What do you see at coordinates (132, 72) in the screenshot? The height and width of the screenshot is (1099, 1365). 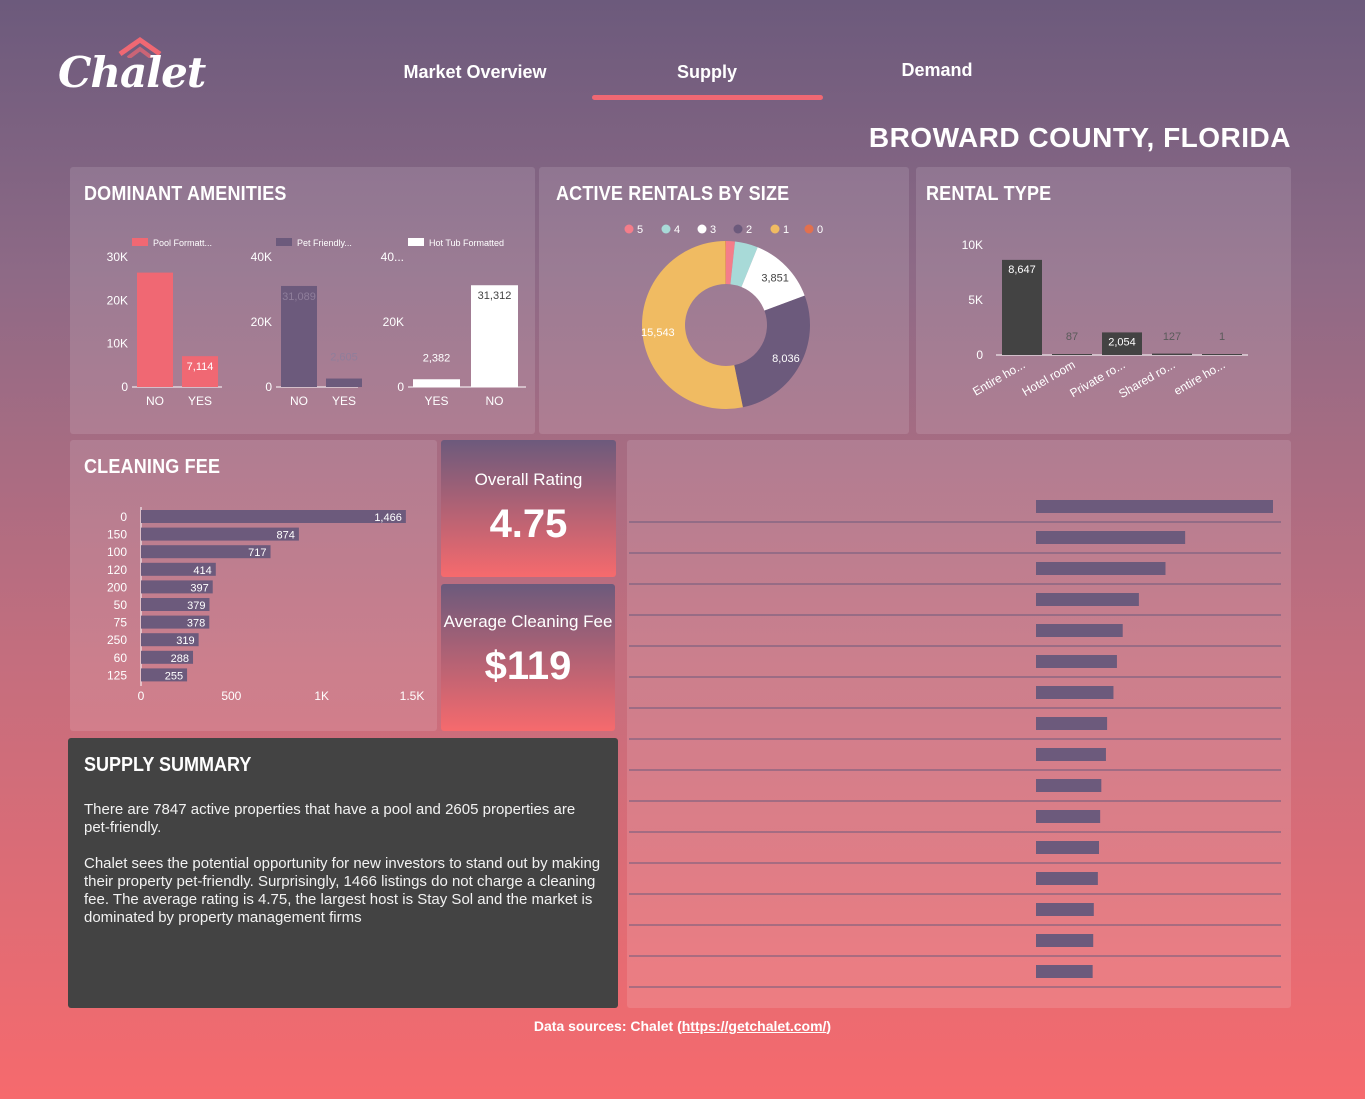 I see `brand-name: Chalet` at bounding box center [132, 72].